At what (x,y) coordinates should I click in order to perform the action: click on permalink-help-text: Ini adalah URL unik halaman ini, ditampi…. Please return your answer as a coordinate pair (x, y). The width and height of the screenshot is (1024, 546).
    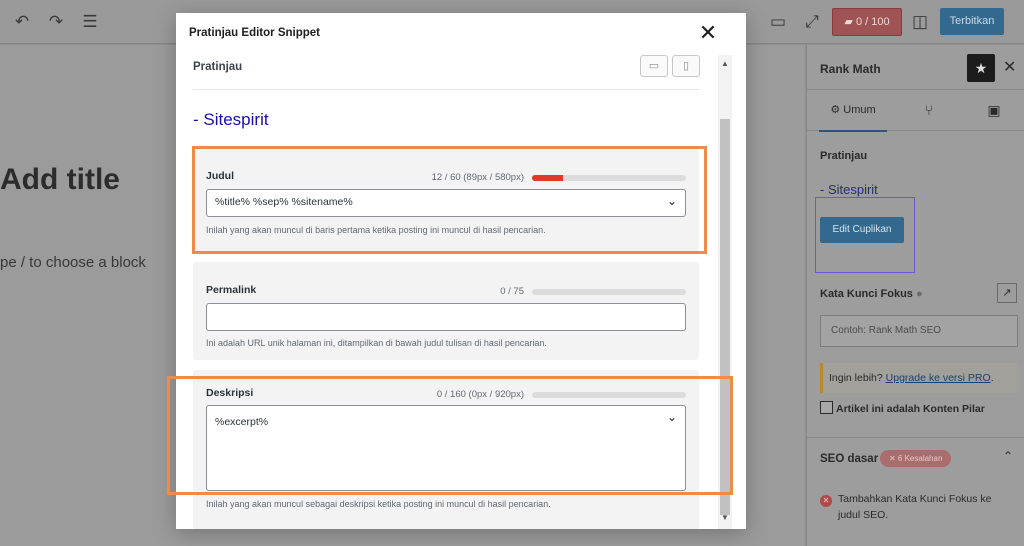
    Looking at the image, I should click on (376, 343).